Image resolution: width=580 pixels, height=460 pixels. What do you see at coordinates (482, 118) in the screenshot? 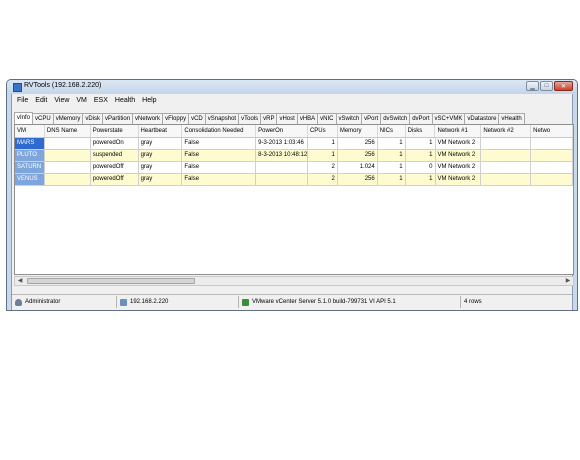
I see `tab-vdatastore: vDatastore` at bounding box center [482, 118].